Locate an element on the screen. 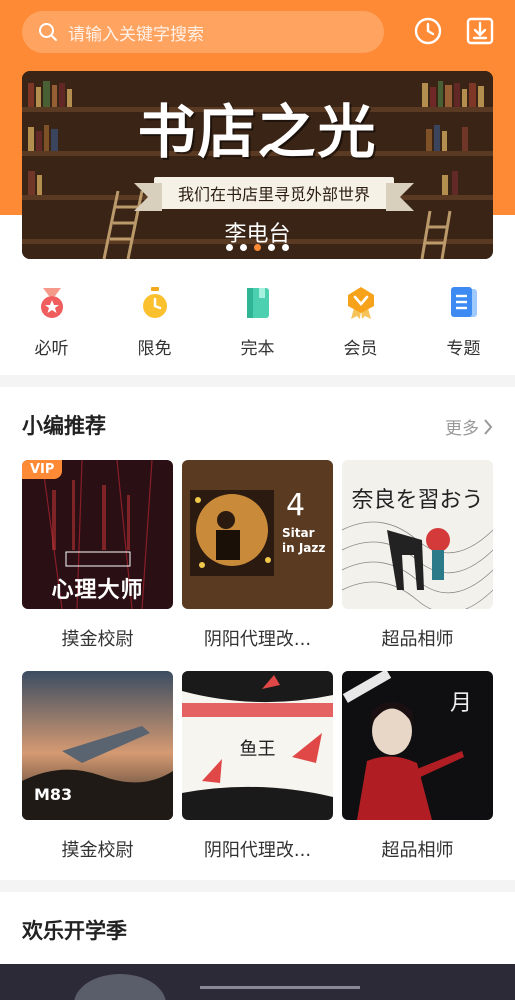 The image size is (515, 1000). quick-nav-complete: 完本 is located at coordinates (257, 322).